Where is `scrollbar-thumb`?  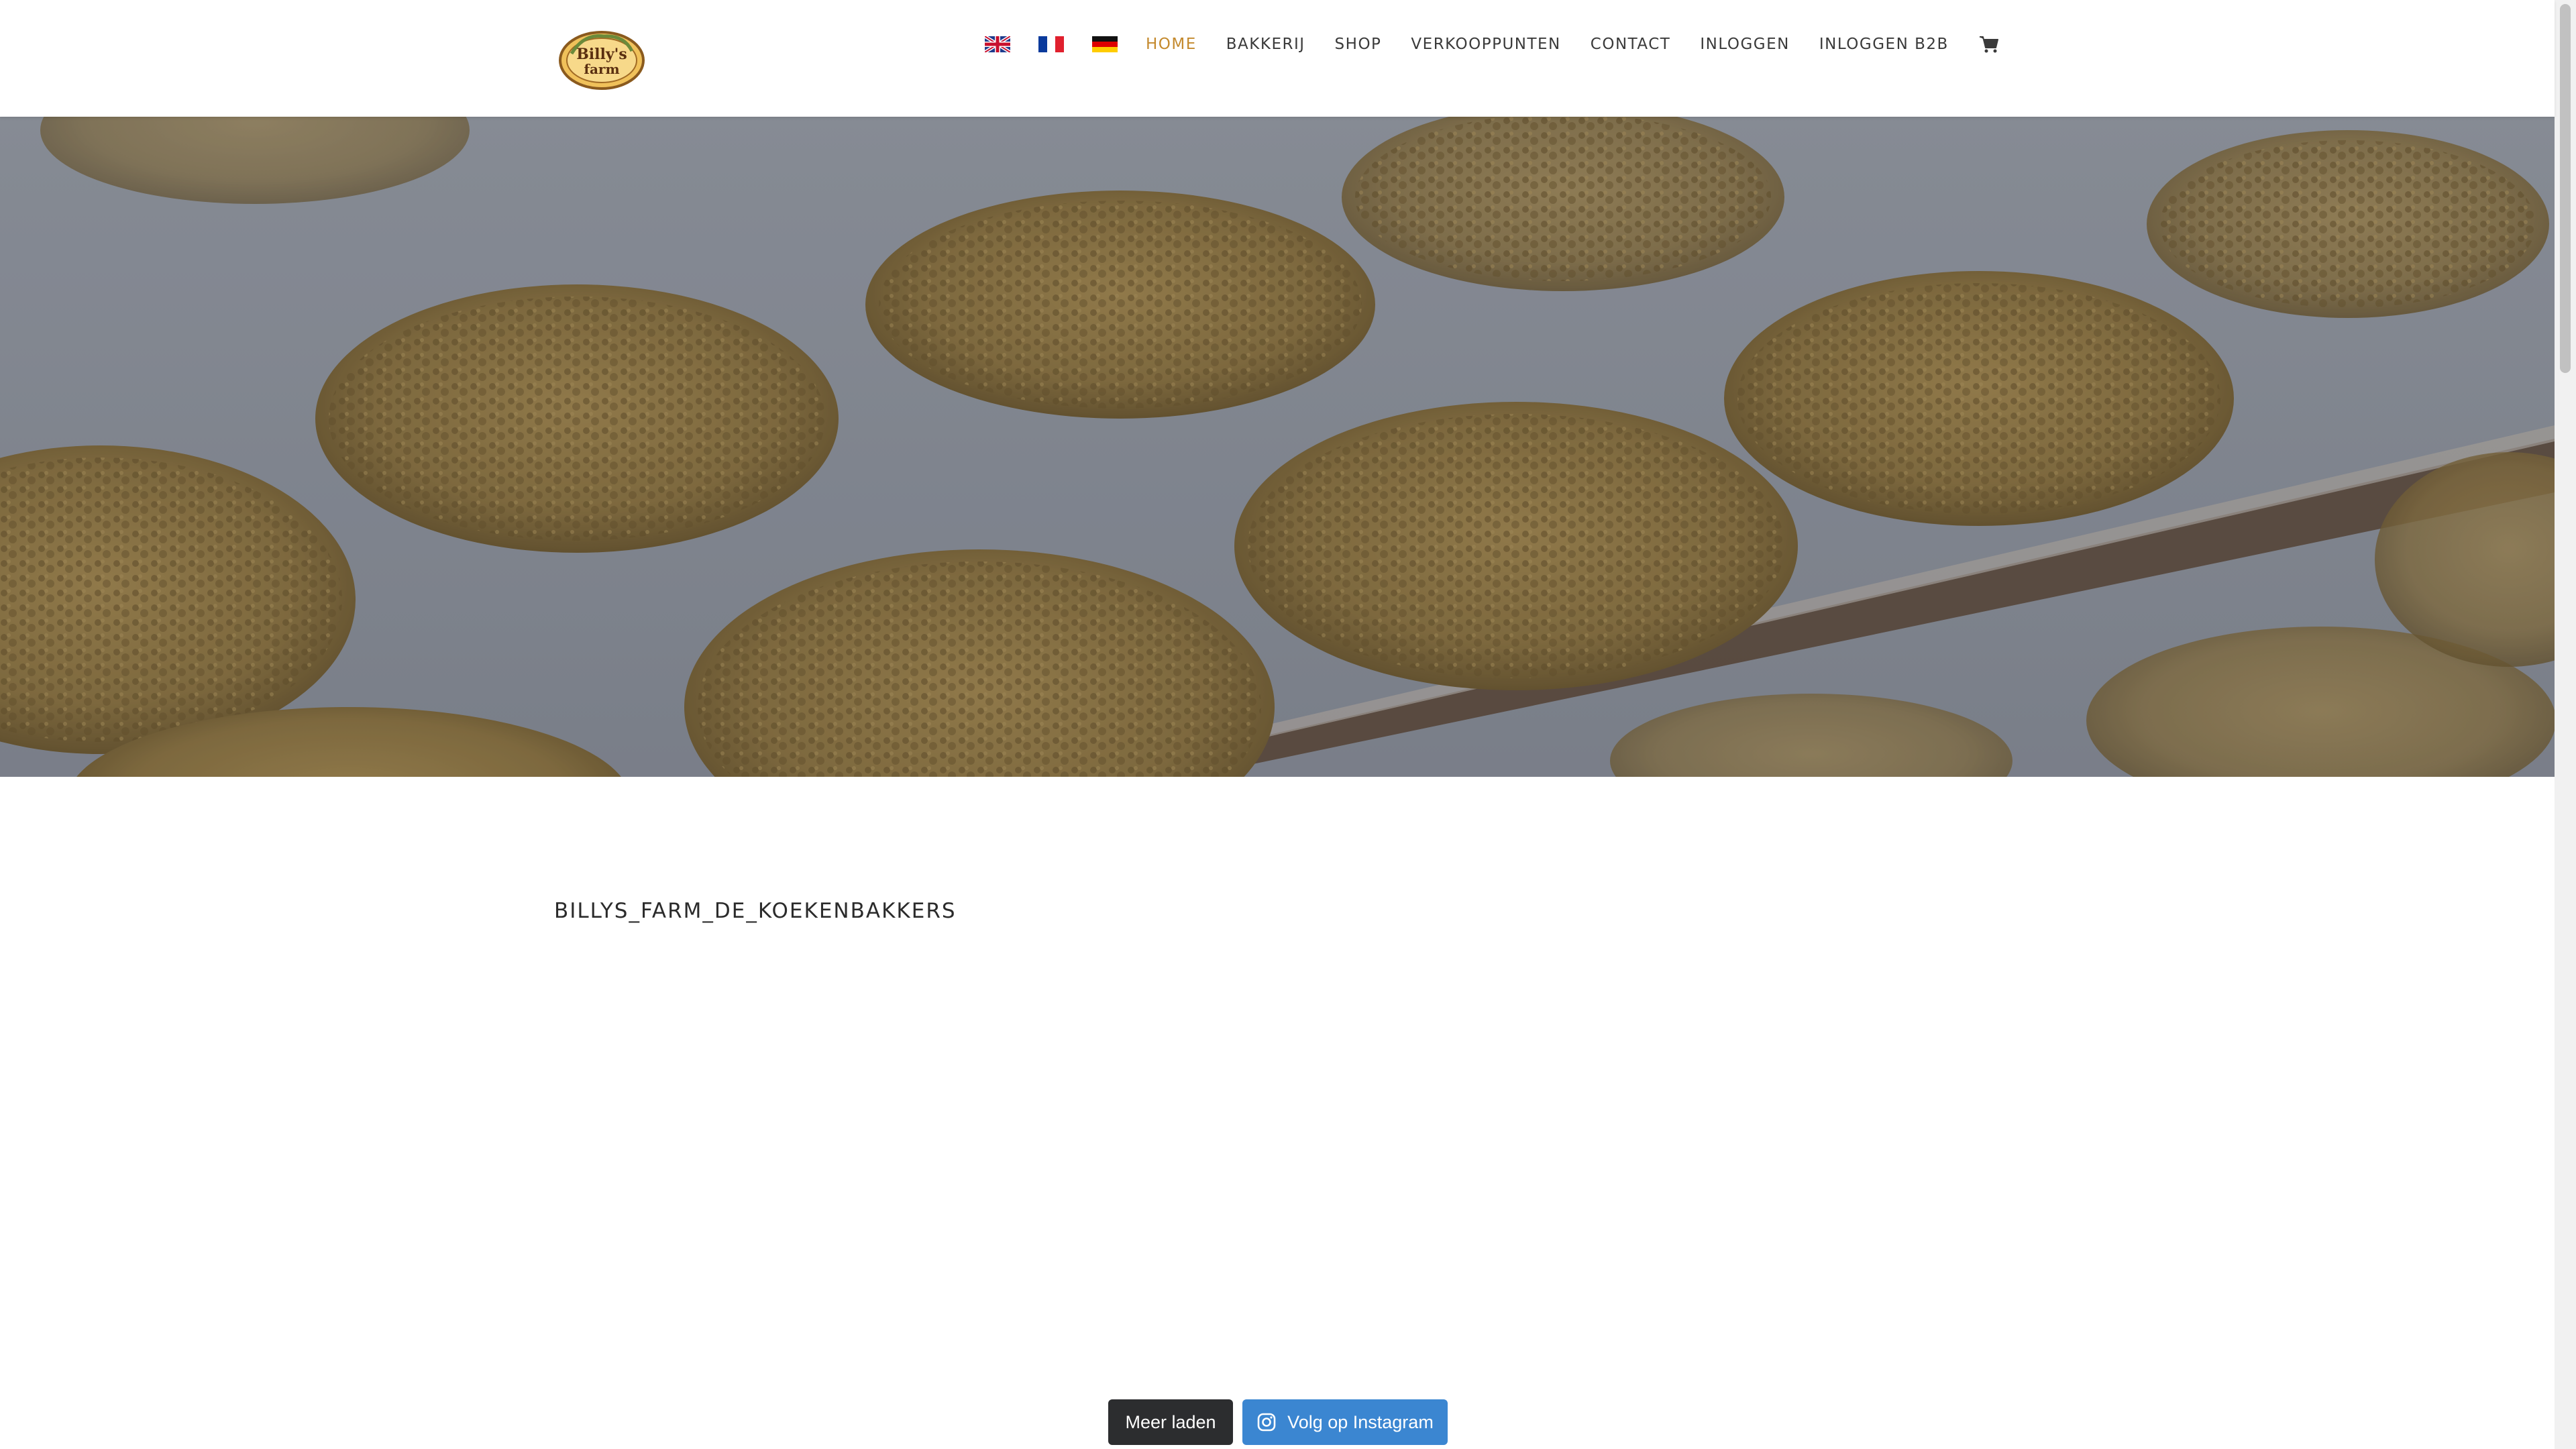
scrollbar-thumb is located at coordinates (2565, 188).